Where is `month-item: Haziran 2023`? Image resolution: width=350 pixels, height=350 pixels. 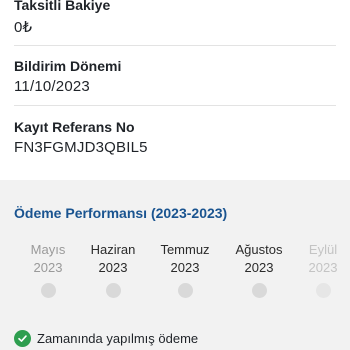
month-item: Haziran 2023 is located at coordinates (113, 270).